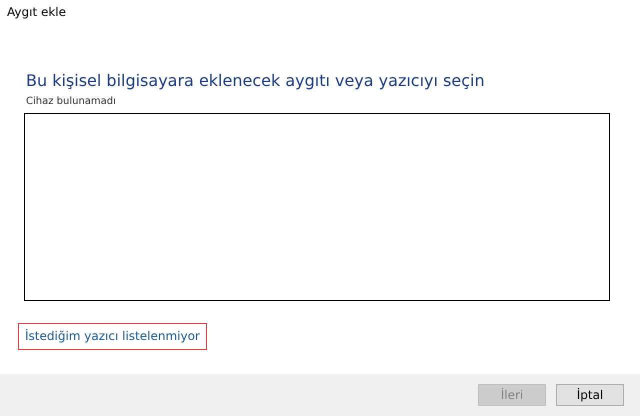 This screenshot has height=416, width=640. I want to click on cancel-button: İptal, so click(590, 395).